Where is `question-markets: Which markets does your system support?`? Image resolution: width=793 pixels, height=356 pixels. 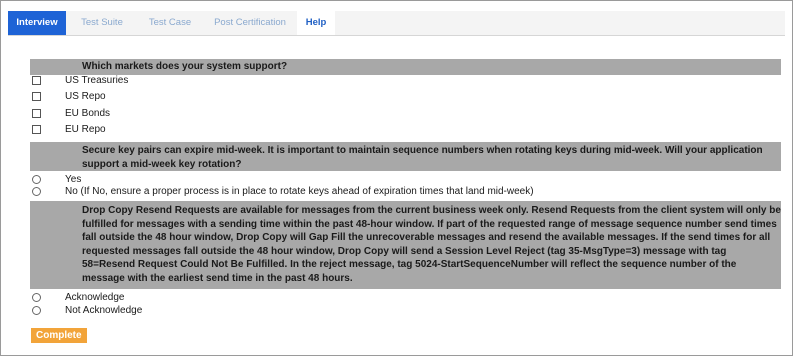 question-markets: Which markets does your system support? is located at coordinates (405, 67).